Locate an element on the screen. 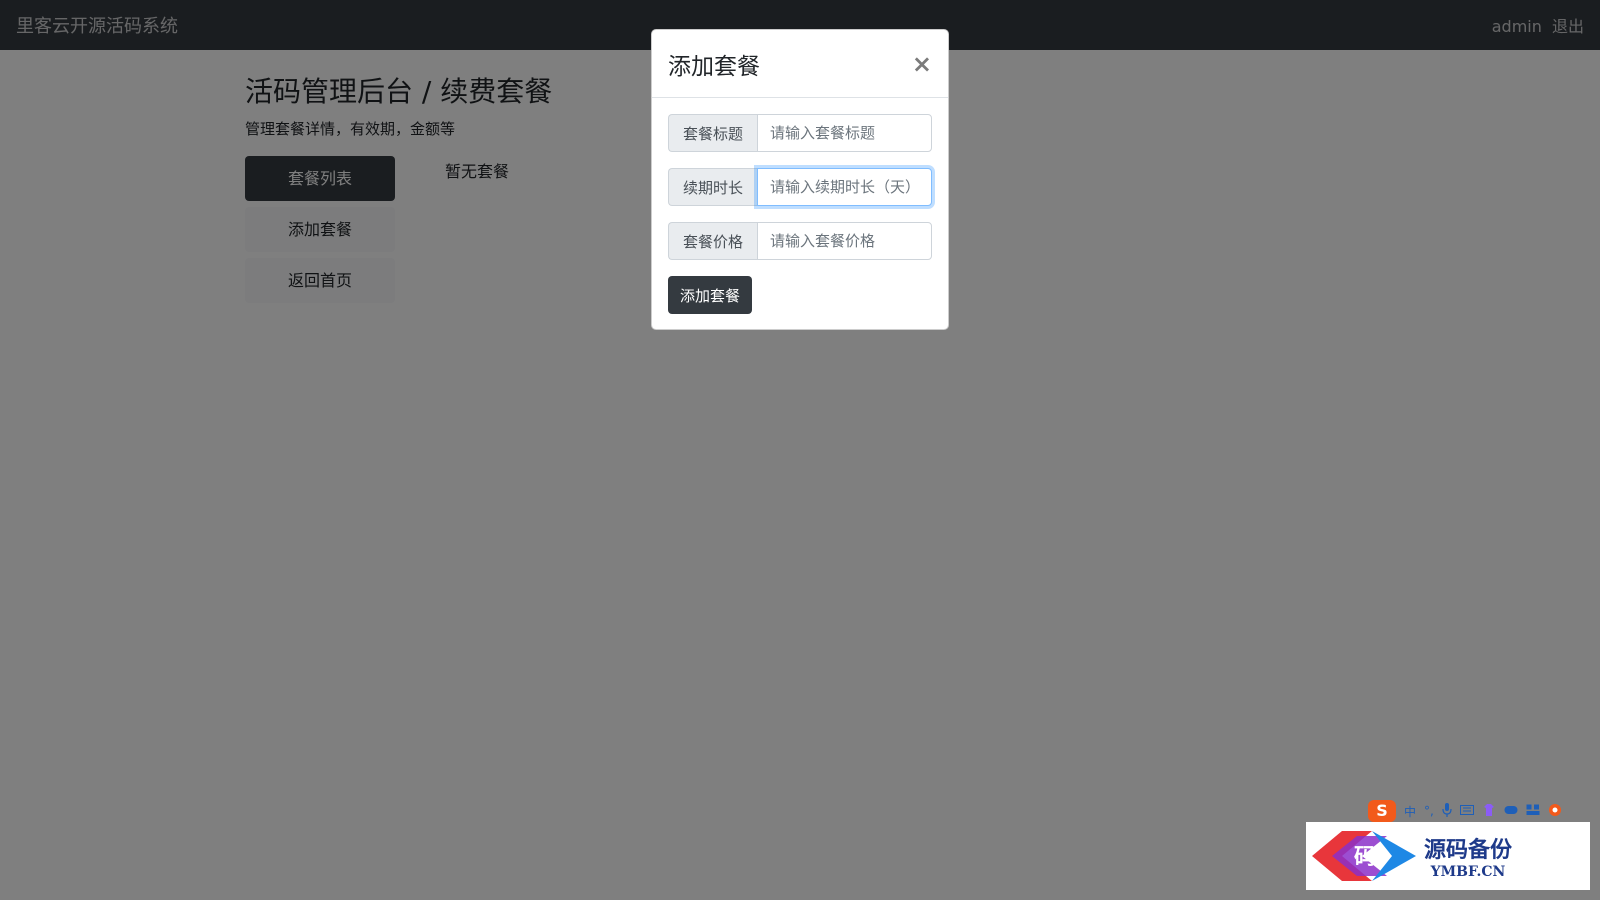  watermark-sub-text: YMBF.CN is located at coordinates (1468, 872).